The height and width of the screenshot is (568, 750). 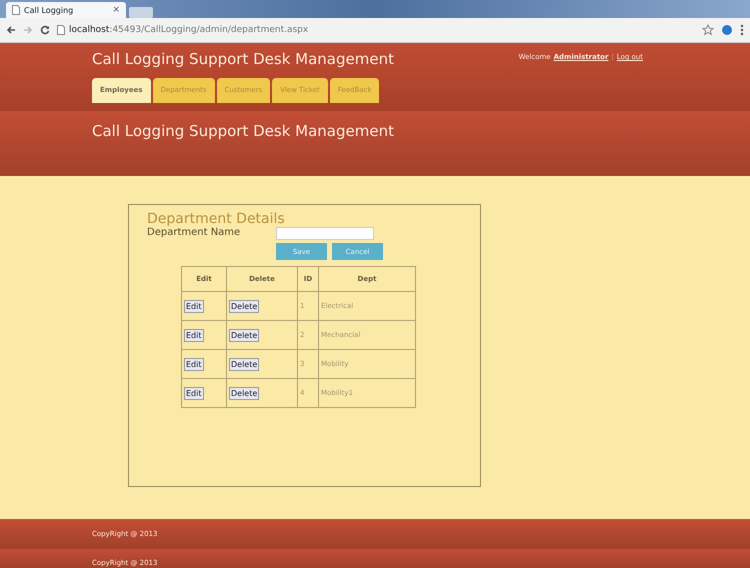 I want to click on department-name-field, so click(x=325, y=233).